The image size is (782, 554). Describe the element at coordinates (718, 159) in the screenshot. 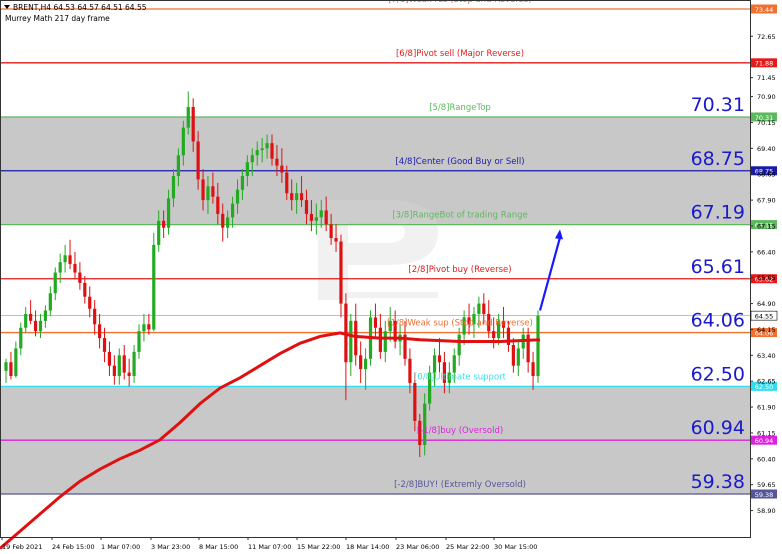

I see `level-big-label-3: 68.75` at that location.